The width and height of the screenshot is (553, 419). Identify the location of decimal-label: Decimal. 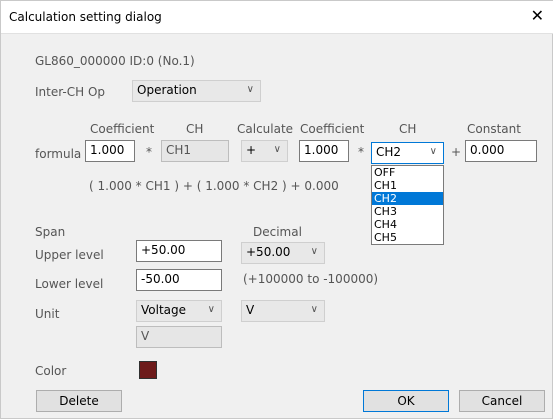
(277, 232).